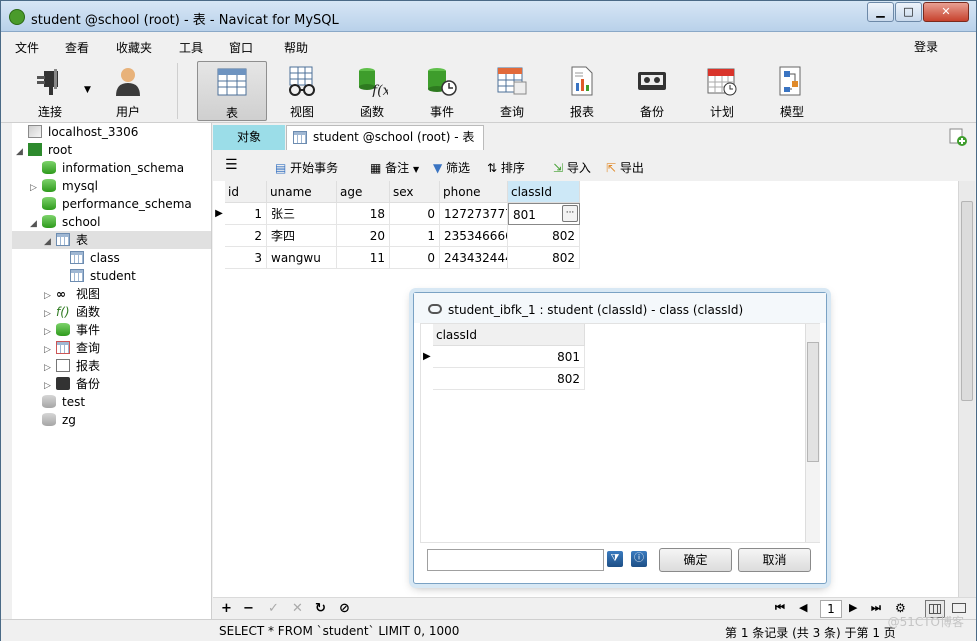 Image resolution: width=977 pixels, height=641 pixels. I want to click on lookup-ellipsis-button: ···, so click(570, 213).